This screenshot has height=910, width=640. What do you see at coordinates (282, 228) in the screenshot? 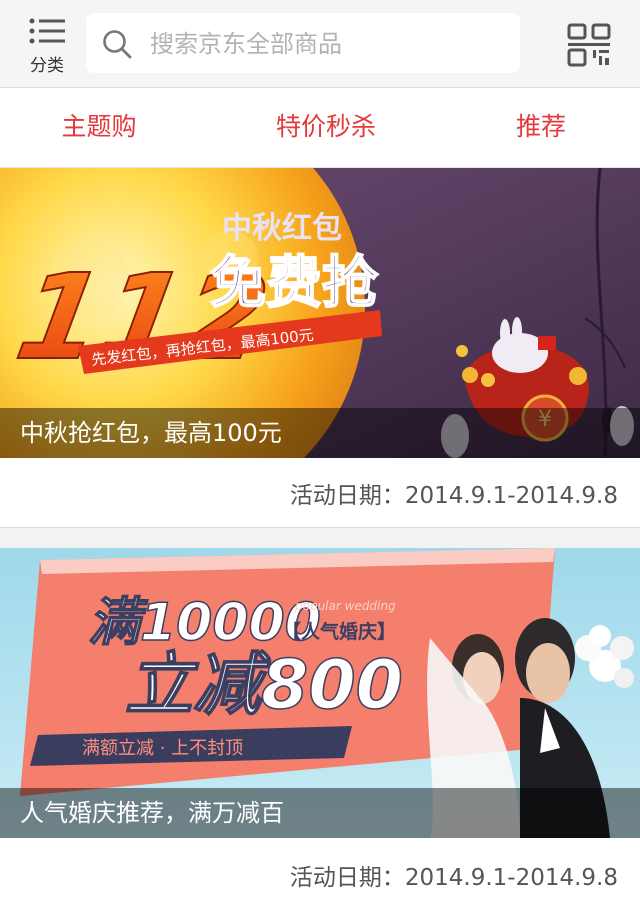
I see `banner-title-small: 中秋红包` at bounding box center [282, 228].